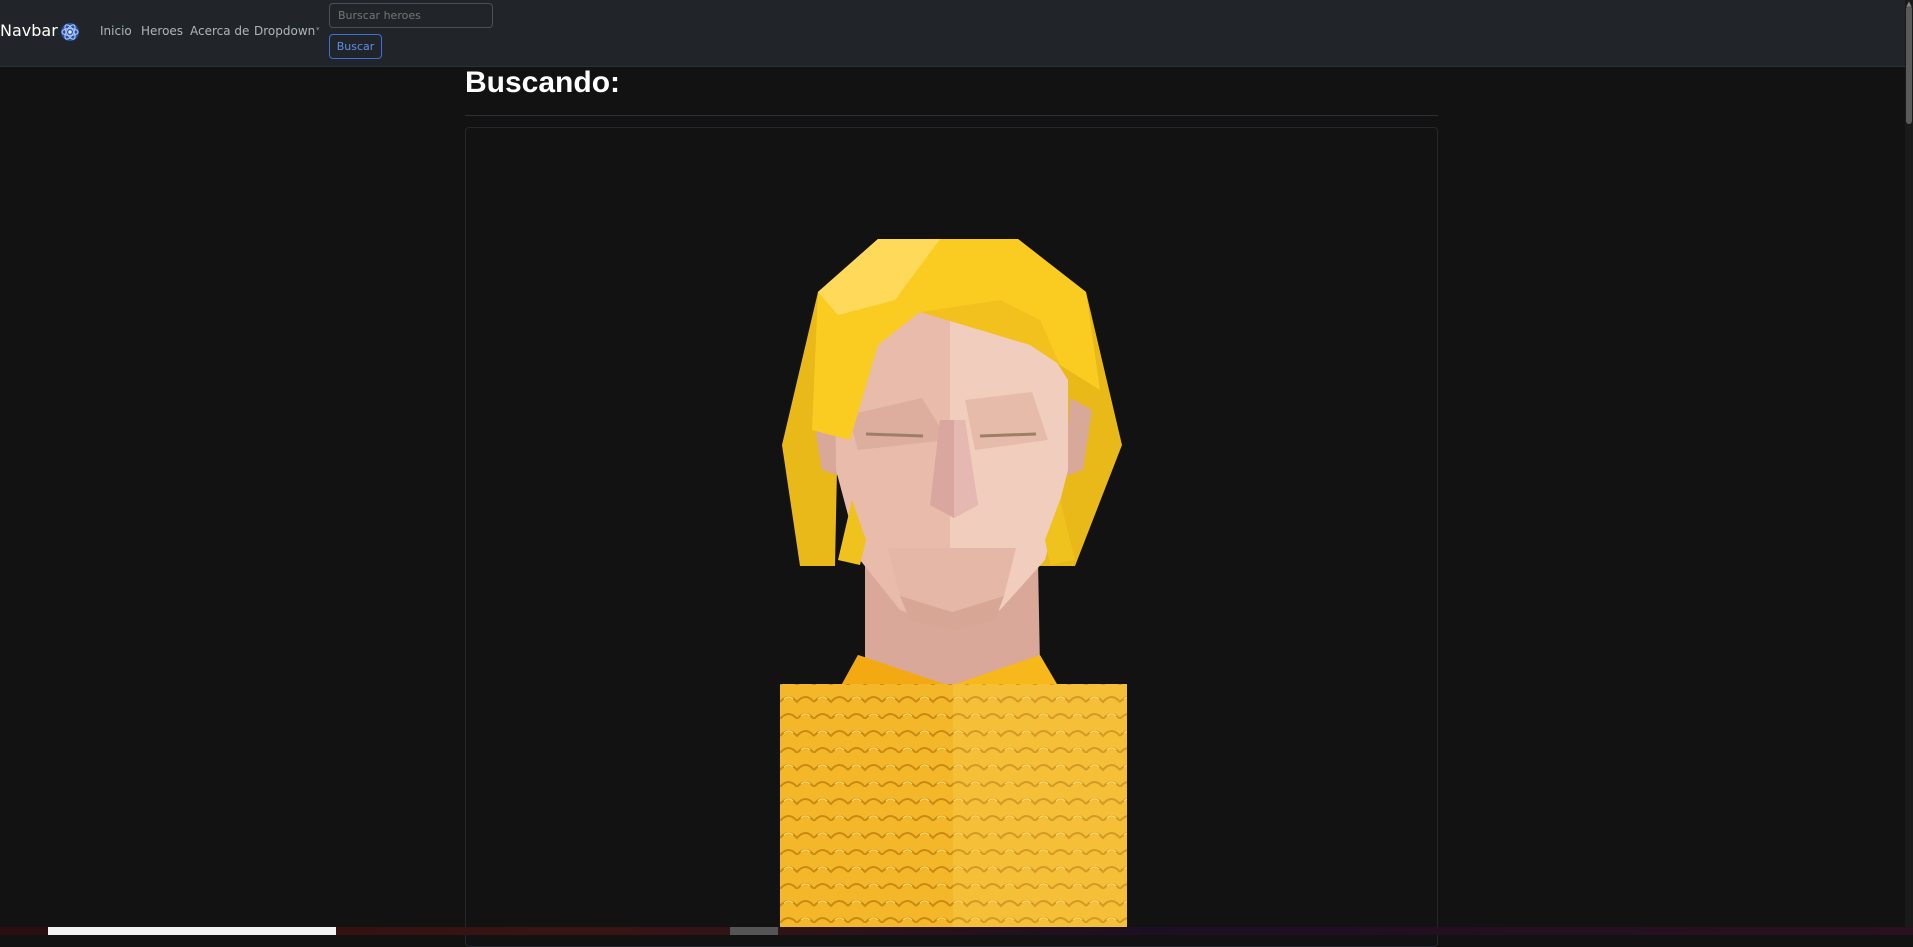 This screenshot has width=1913, height=947. What do you see at coordinates (29, 30) in the screenshot?
I see `navbar-brand: Navbar` at bounding box center [29, 30].